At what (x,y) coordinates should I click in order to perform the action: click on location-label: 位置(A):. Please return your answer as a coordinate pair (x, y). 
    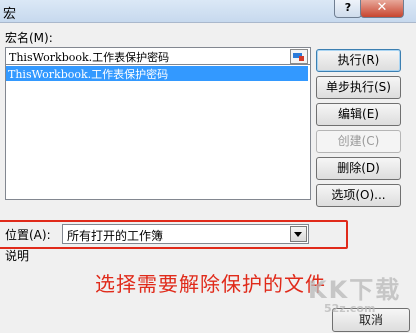
    Looking at the image, I should click on (28, 235).